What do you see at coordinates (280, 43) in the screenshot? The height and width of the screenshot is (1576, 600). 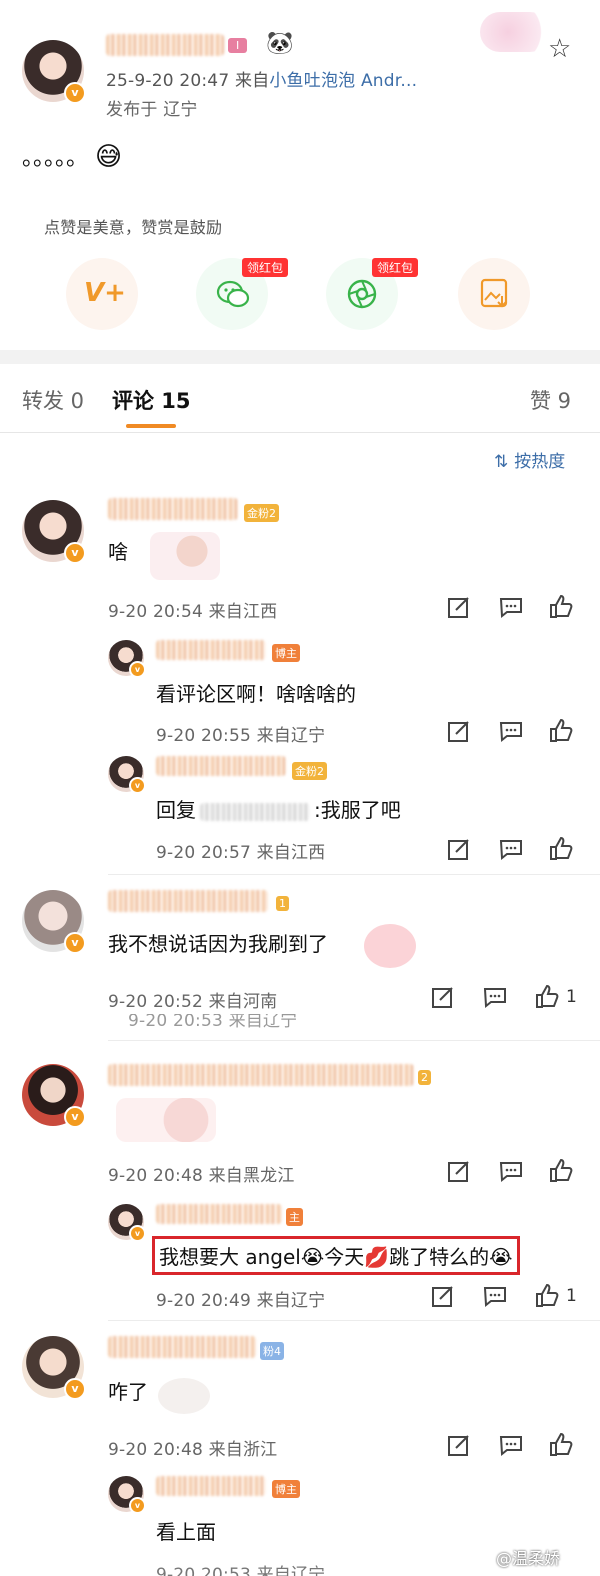 I see `panda-icon: 🐼` at bounding box center [280, 43].